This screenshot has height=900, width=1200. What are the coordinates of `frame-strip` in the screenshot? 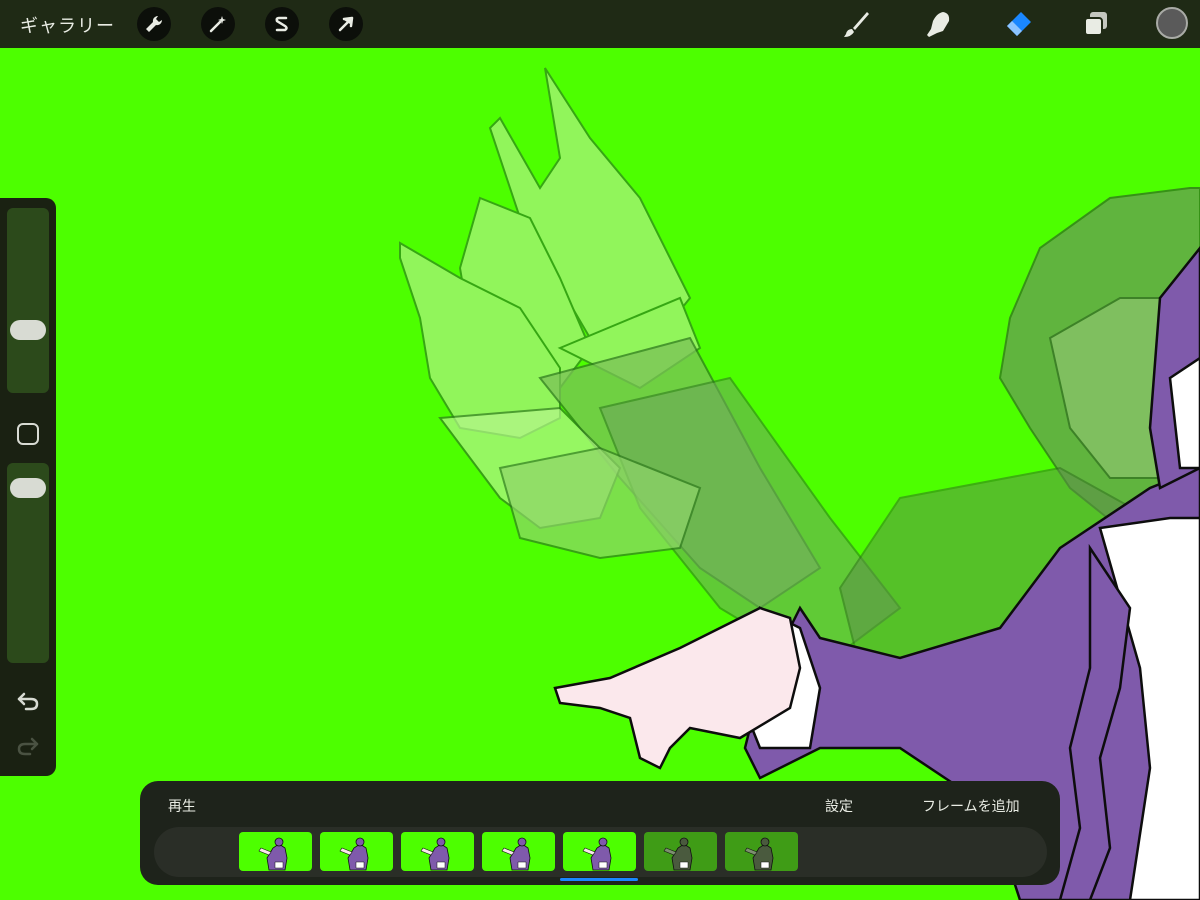 It's located at (600, 852).